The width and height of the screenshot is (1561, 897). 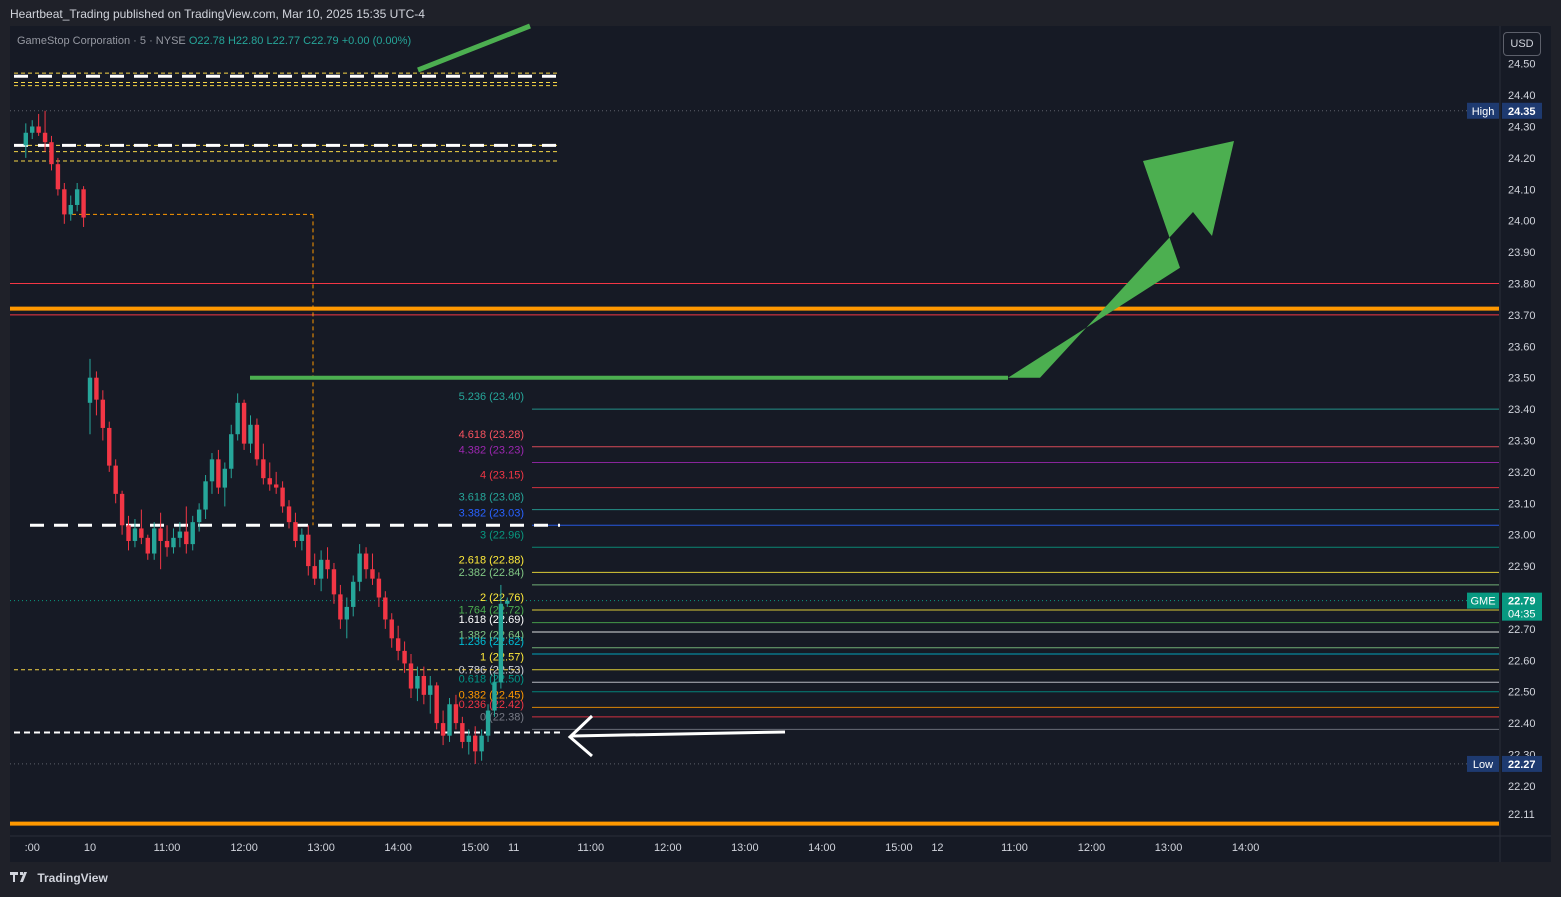 I want to click on x-tick-label-5: 14:00, so click(x=398, y=848).